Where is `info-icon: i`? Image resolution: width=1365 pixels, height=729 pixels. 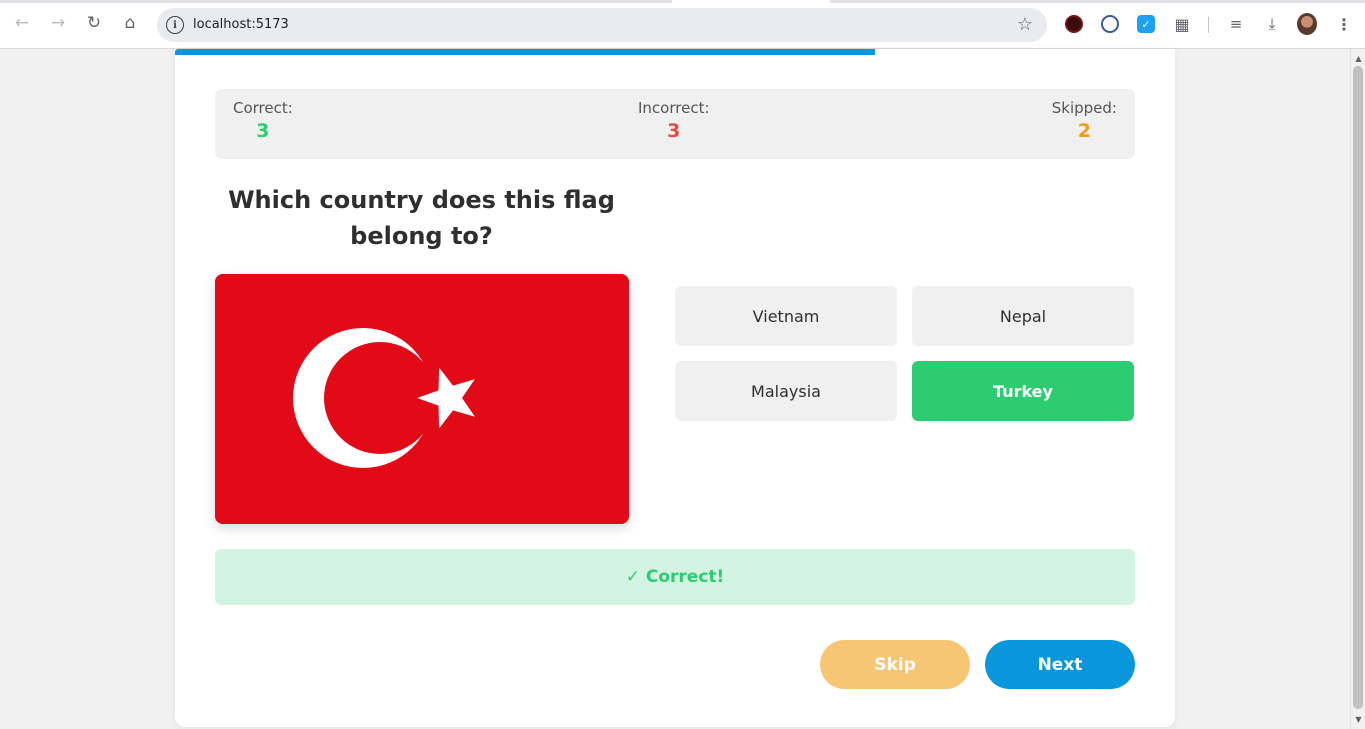 info-icon: i is located at coordinates (175, 25).